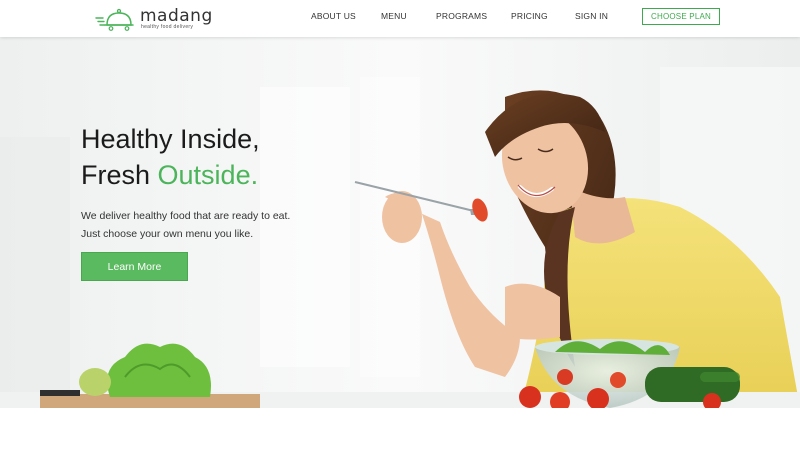  Describe the element at coordinates (134, 266) in the screenshot. I see `learn-more-button: Learn More` at that location.